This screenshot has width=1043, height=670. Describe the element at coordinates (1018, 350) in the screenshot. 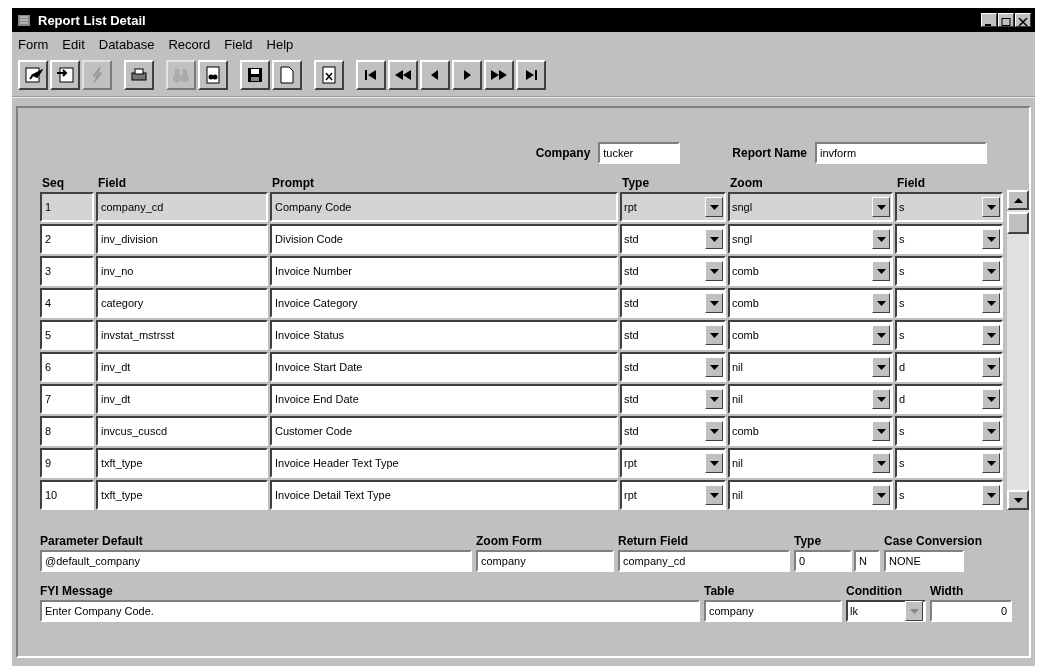

I see `scrollbar` at that location.